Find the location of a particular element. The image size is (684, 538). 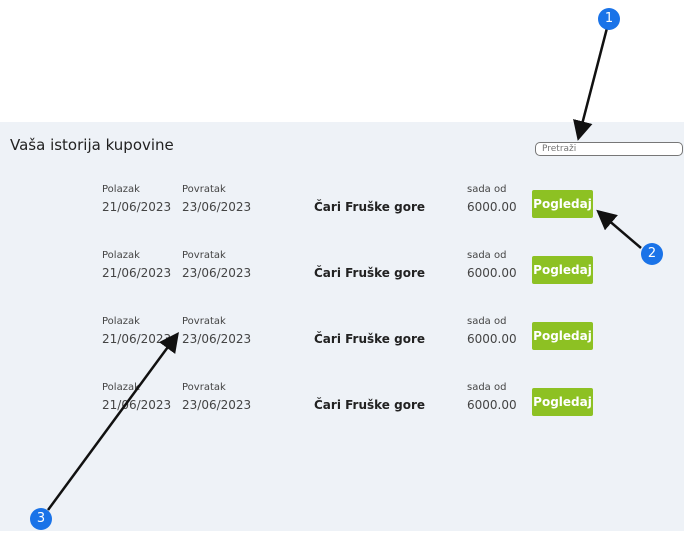

annotation-marker-1: 1 is located at coordinates (609, 19).